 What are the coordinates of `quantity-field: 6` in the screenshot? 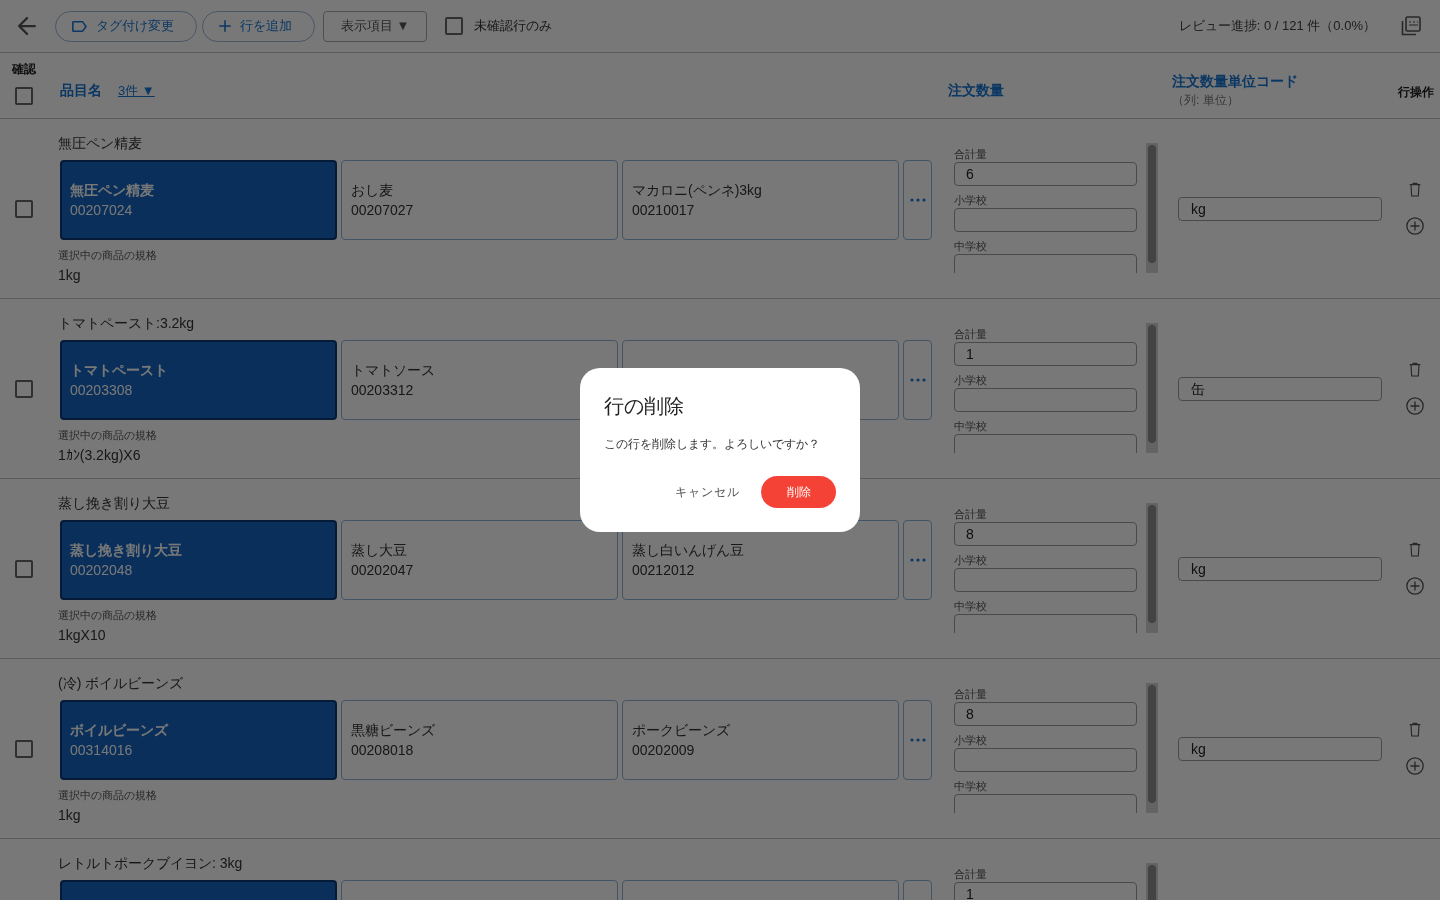 It's located at (1045, 174).